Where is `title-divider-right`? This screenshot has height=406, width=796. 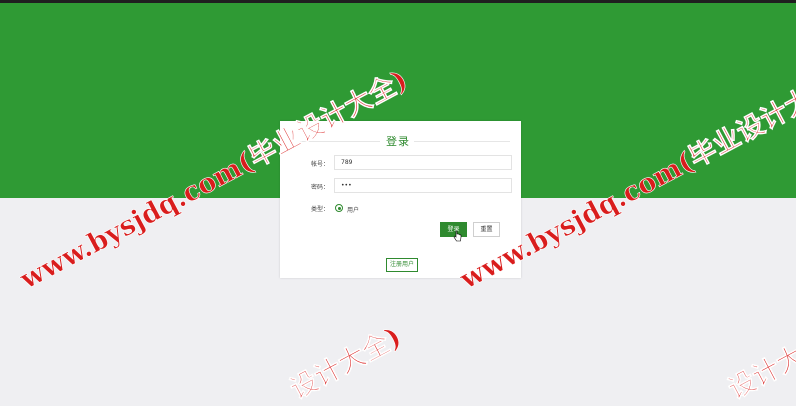
title-divider-right is located at coordinates (462, 141).